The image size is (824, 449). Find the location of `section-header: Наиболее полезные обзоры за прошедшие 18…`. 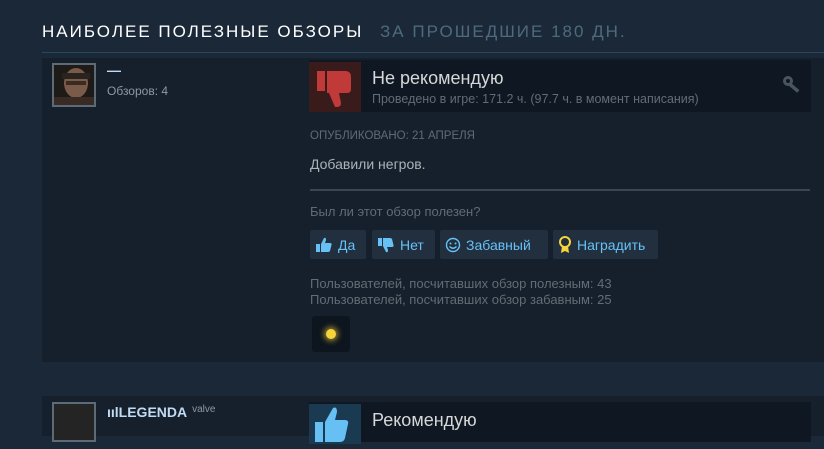

section-header: Наиболее полезные обзоры за прошедшие 18… is located at coordinates (334, 32).